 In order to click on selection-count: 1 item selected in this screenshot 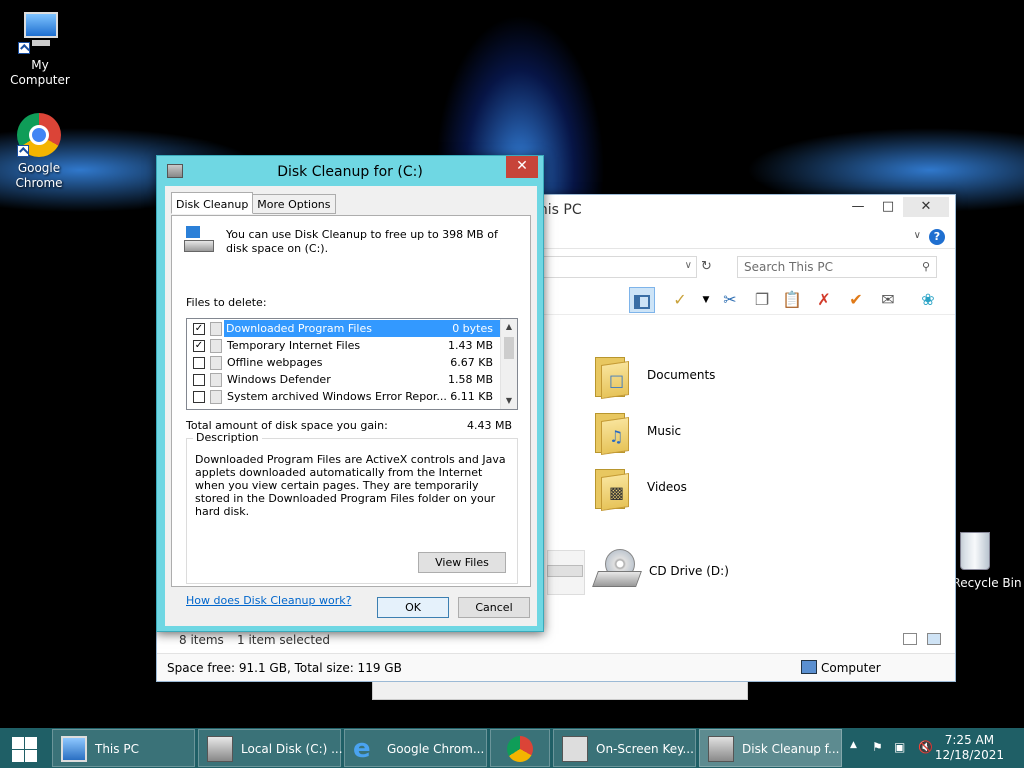, I will do `click(284, 640)`.